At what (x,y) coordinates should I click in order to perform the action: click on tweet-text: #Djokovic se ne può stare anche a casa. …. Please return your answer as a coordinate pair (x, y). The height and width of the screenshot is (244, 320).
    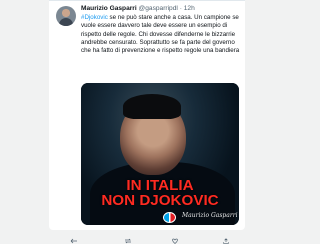
    Looking at the image, I should click on (162, 34).